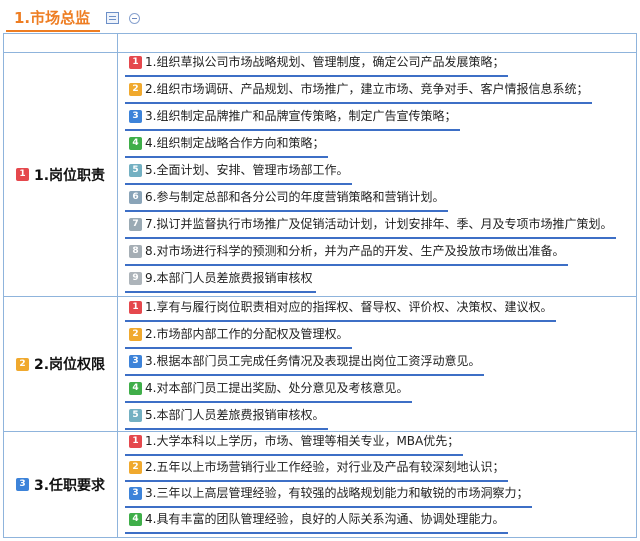  Describe the element at coordinates (325, 62) in the screenshot. I see `item-text: 1.组织草拟公司市场战略规划、管理制度，确定公司产品发展策略；` at that location.